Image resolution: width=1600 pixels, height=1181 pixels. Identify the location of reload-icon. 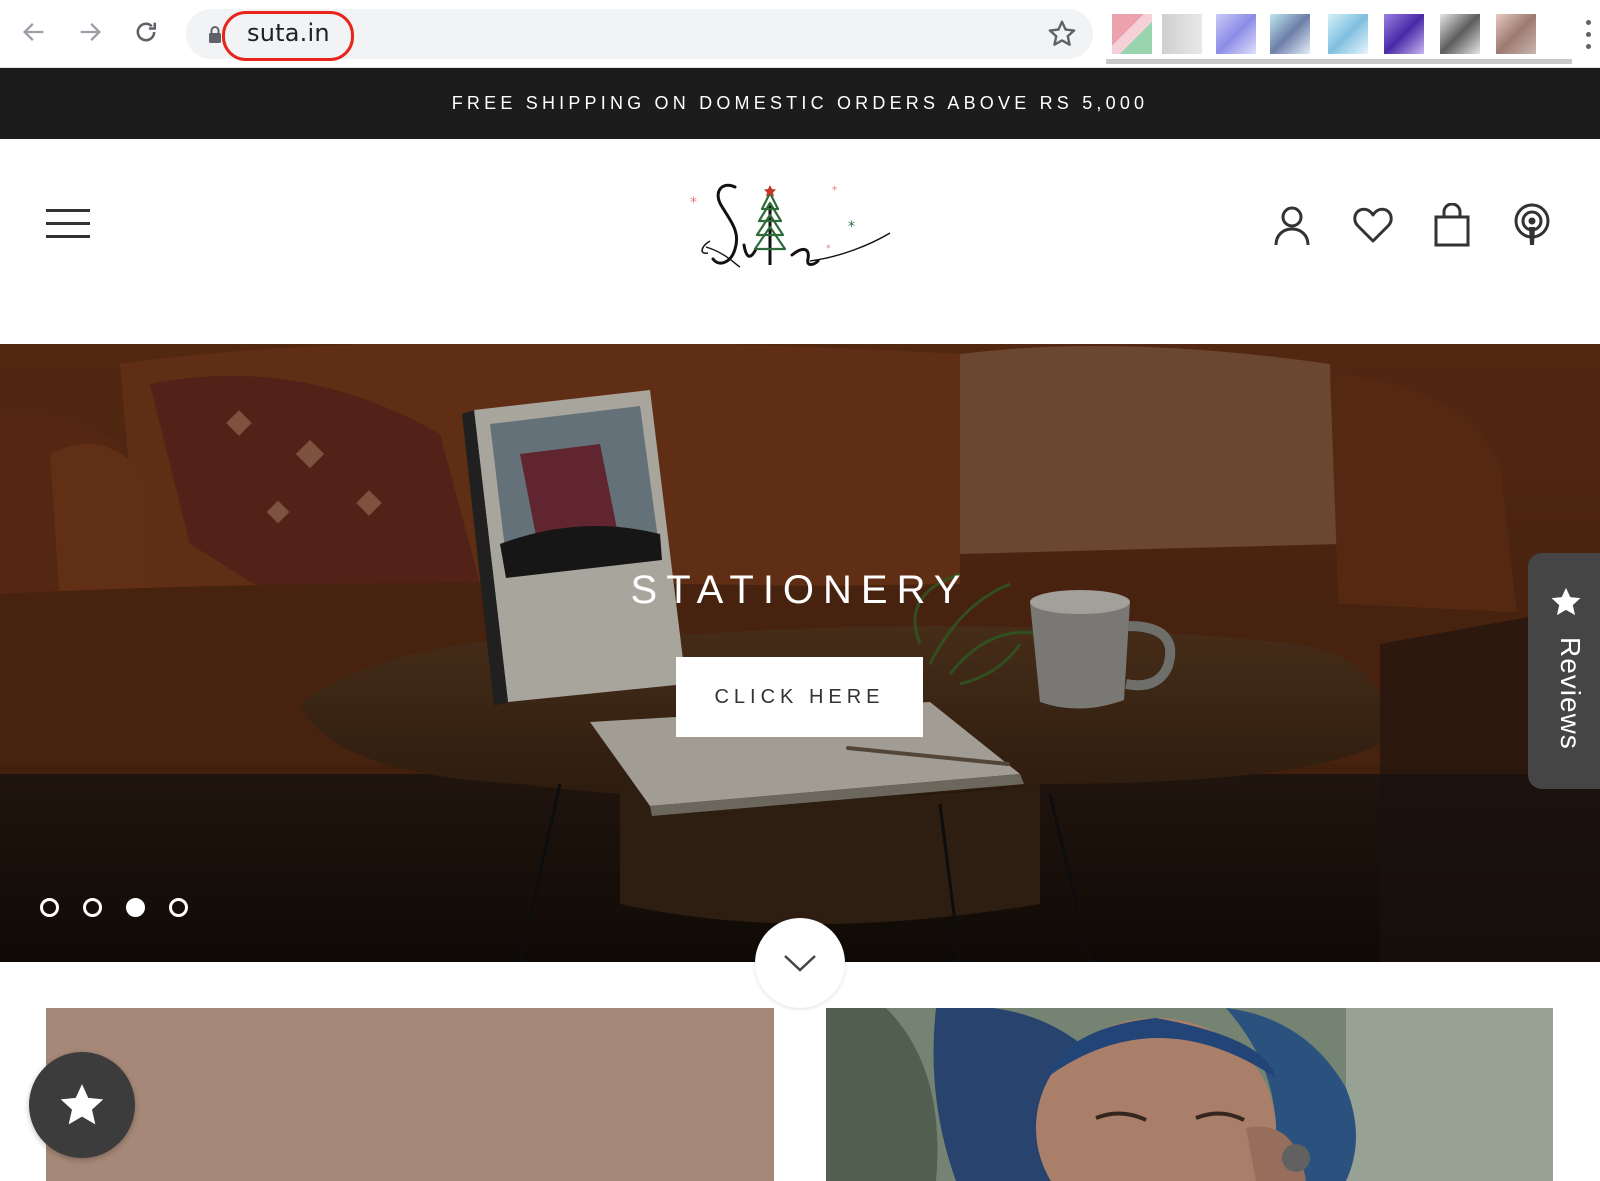
(146, 32).